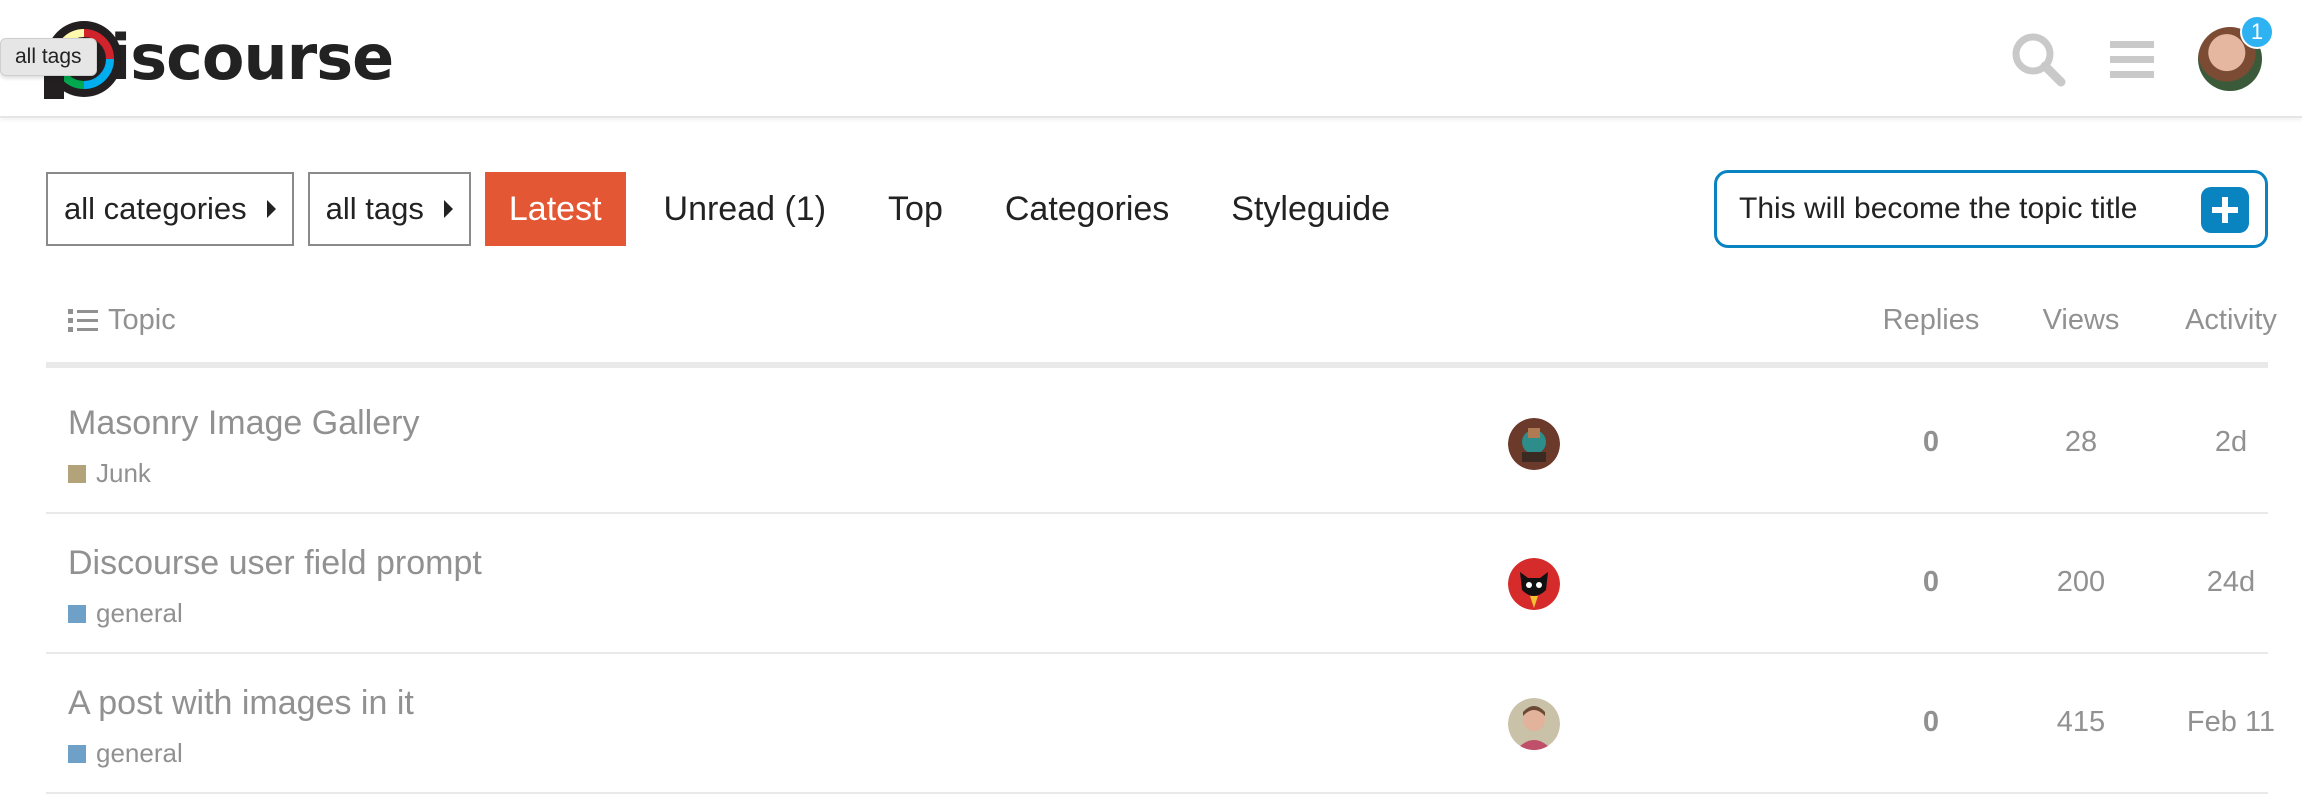 Image resolution: width=2302 pixels, height=800 pixels. Describe the element at coordinates (2219, 722) in the screenshot. I see `activity-time: Feb 11` at that location.